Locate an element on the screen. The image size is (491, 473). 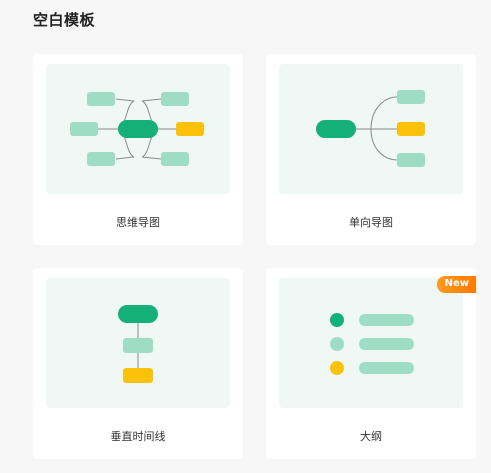
mindmap-icon is located at coordinates (137, 129).